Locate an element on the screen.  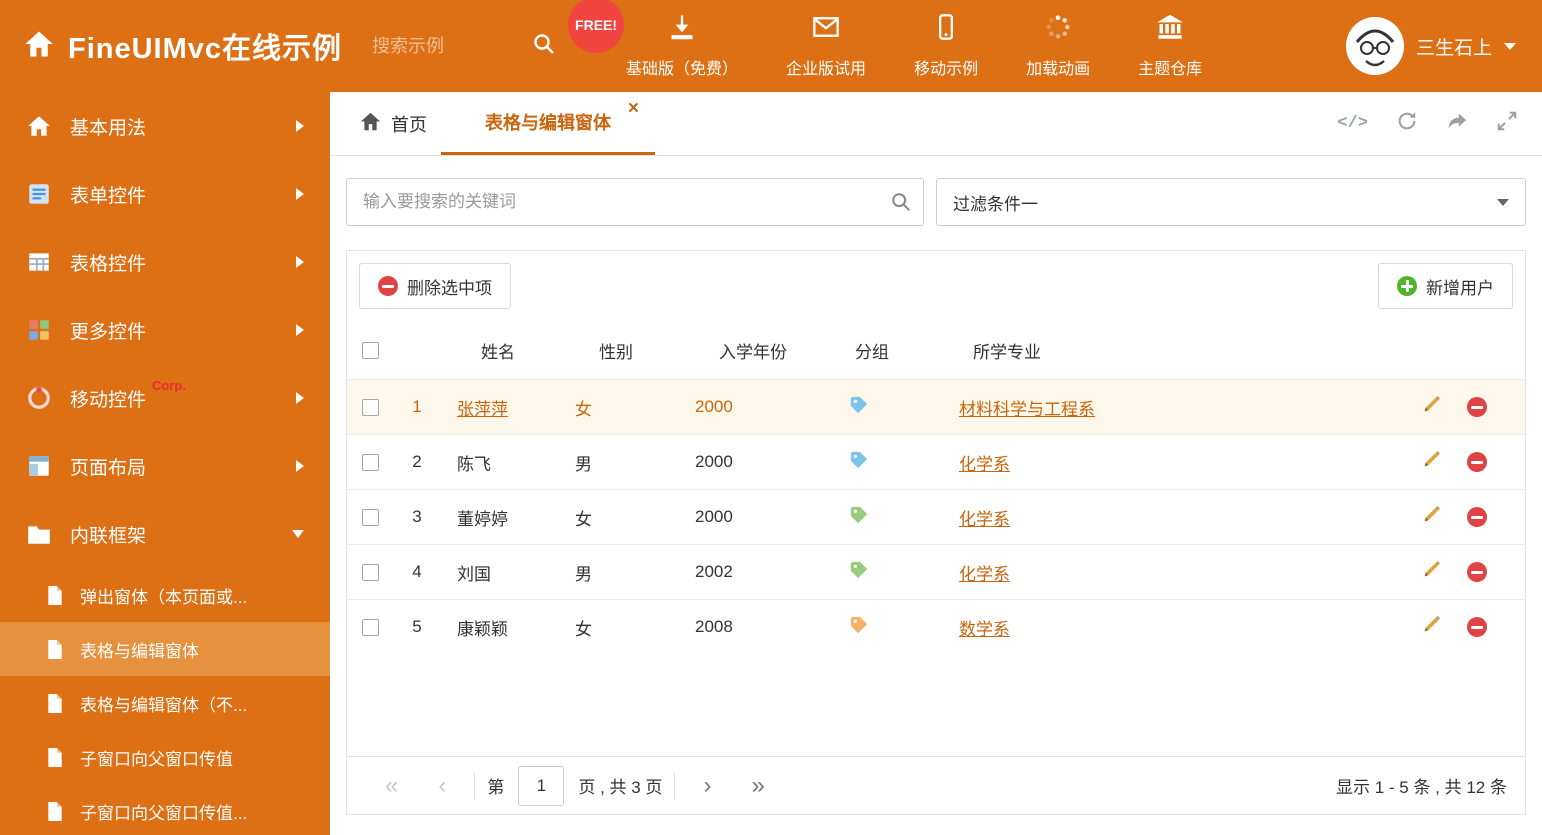
sidebar-item-more-controls: 更多控件 is located at coordinates (165, 330).